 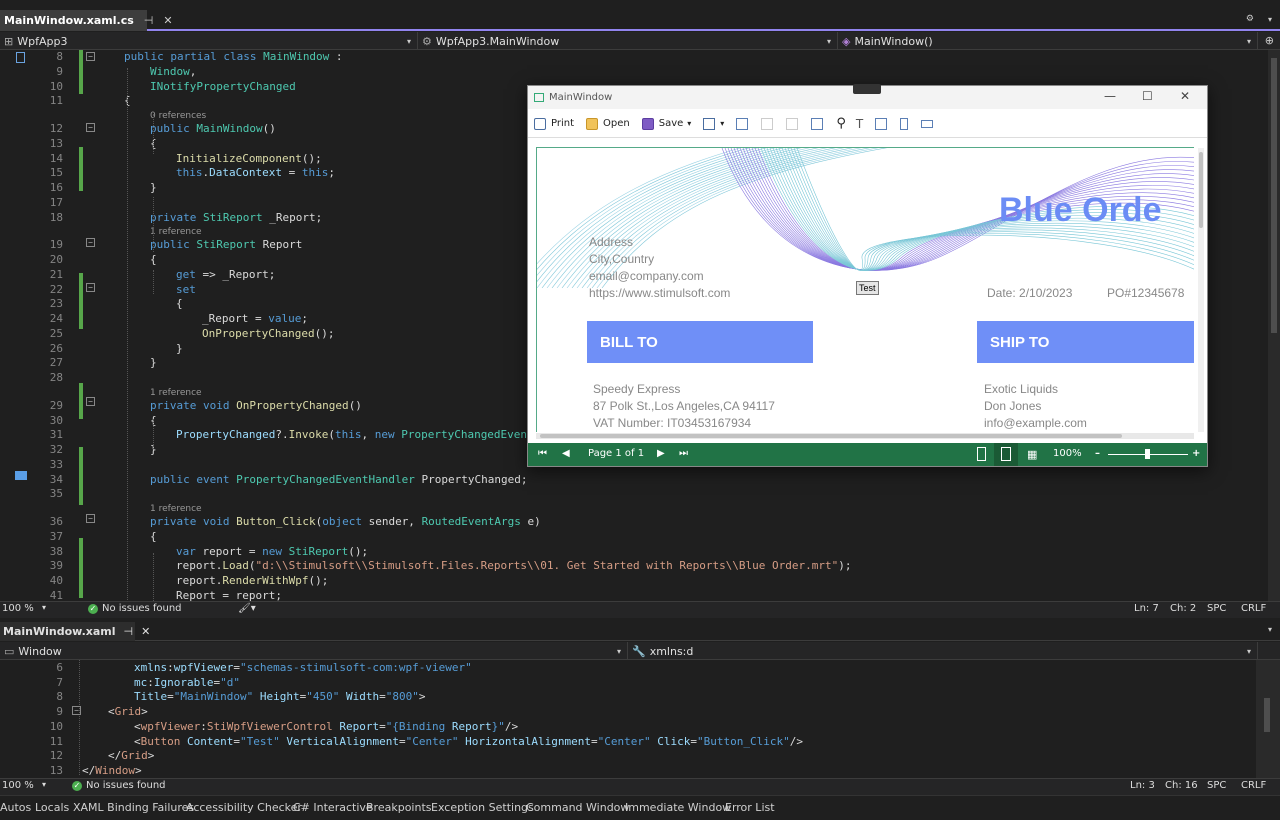 What do you see at coordinates (1147, 96) in the screenshot?
I see `maximize-icon: ☐` at bounding box center [1147, 96].